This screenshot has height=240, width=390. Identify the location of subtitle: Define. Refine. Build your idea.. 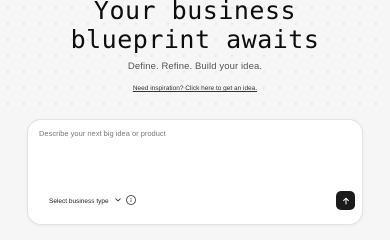
(195, 66).